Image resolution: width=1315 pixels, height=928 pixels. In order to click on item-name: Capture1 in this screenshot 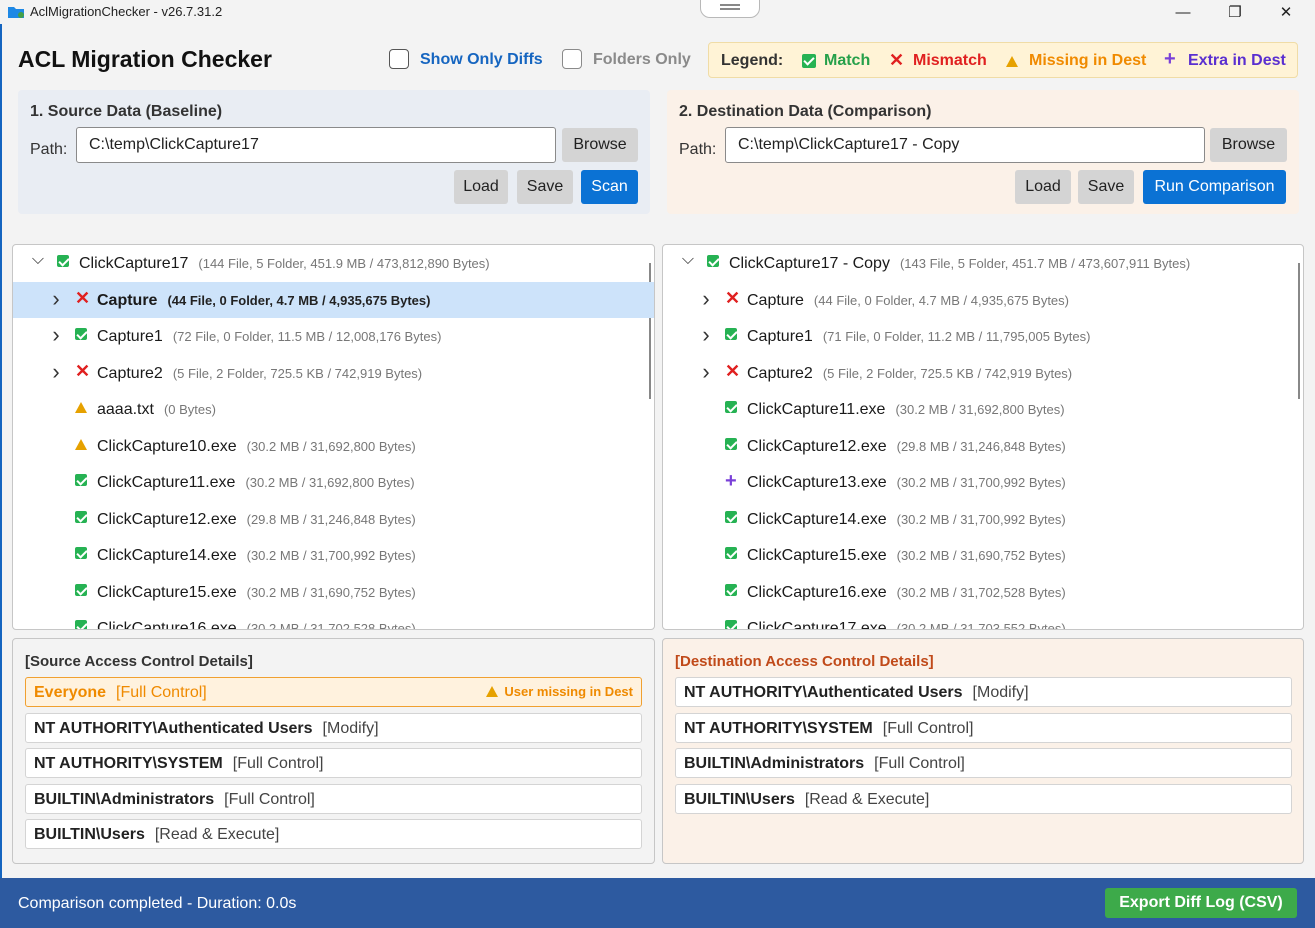, I will do `click(780, 336)`.